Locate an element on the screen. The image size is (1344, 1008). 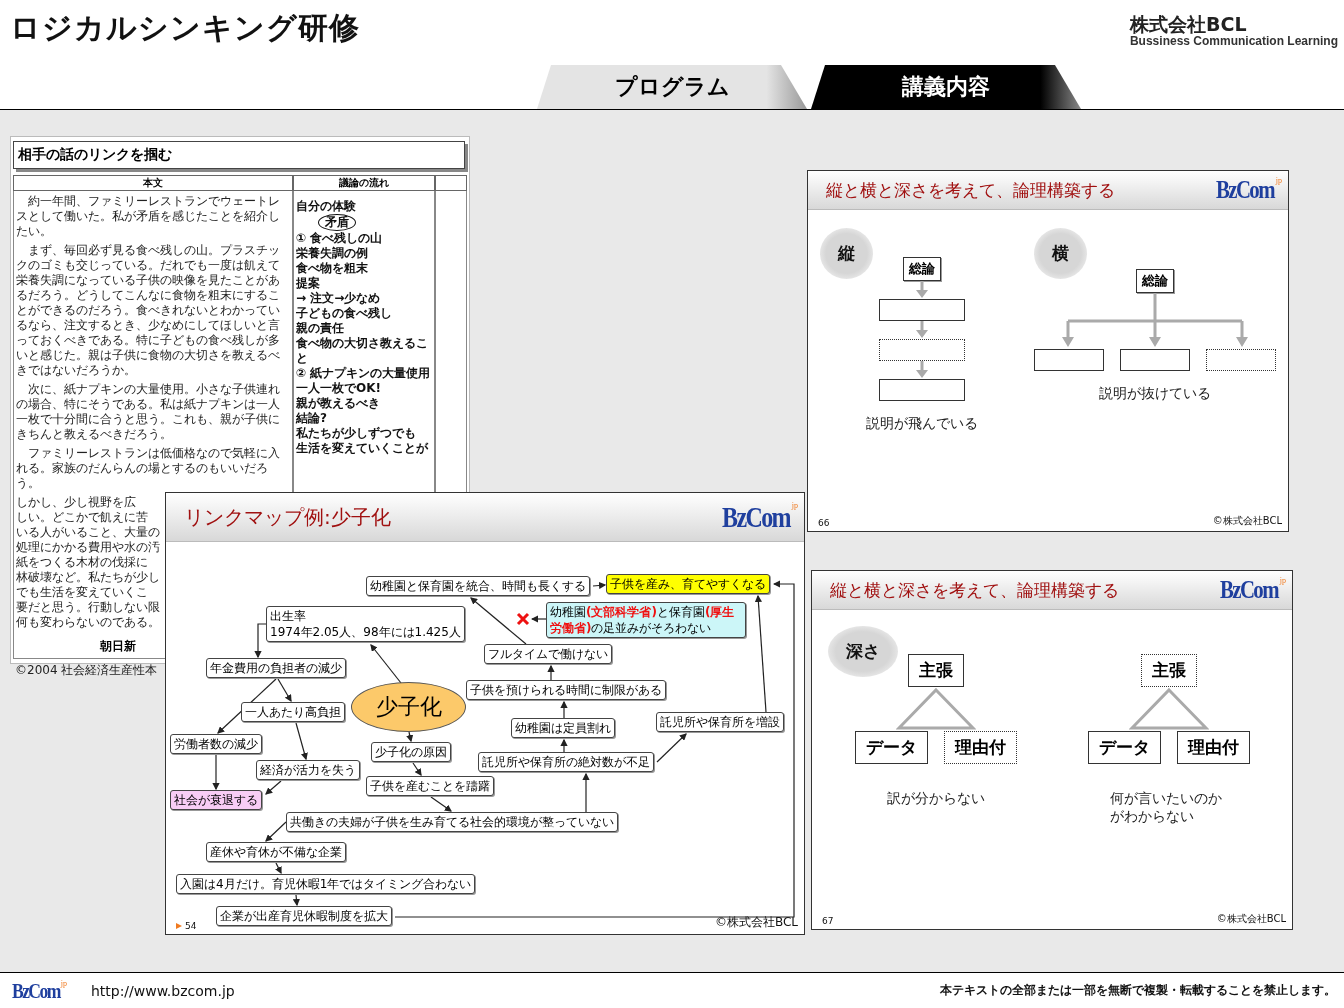
caption: 説明が飛んでいる is located at coordinates (922, 424).